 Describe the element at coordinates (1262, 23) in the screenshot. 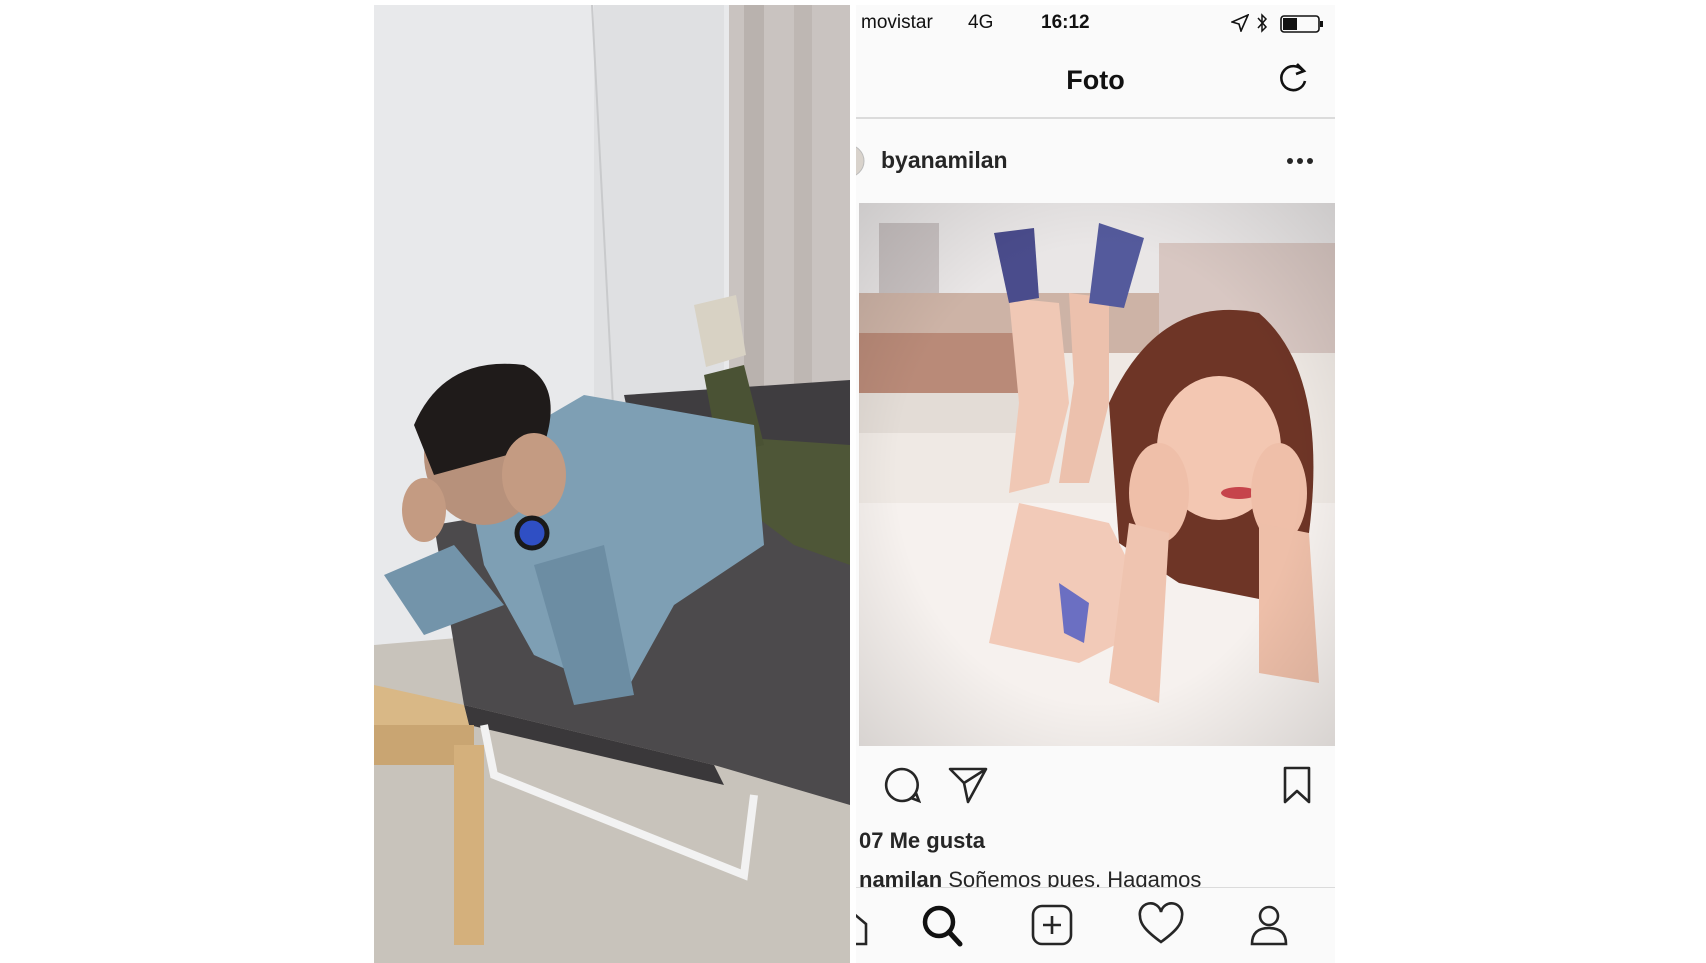

I see `bluetooth-icon` at that location.